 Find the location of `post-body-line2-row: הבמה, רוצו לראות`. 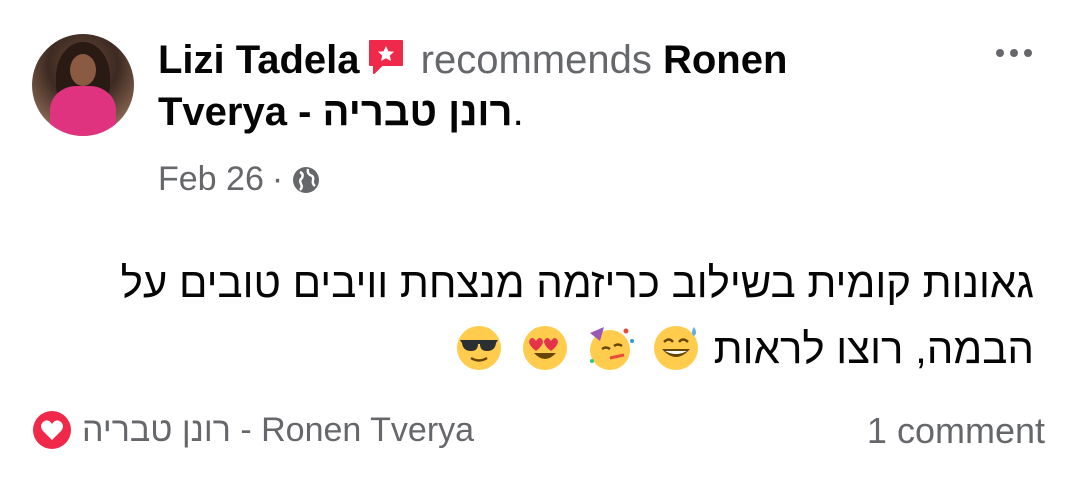

post-body-line2-row: הבמה, רוצו לראות is located at coordinates (529, 349).